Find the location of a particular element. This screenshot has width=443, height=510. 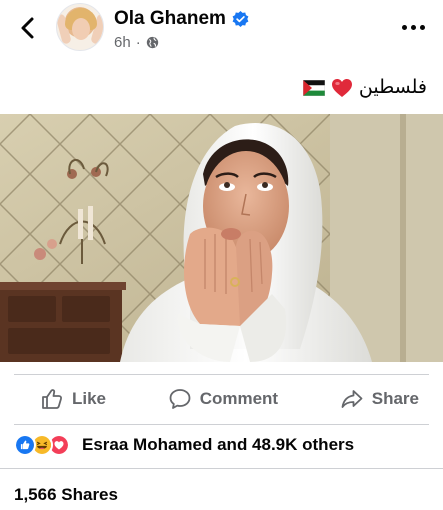

post-header: Ola Ghanem 6h · is located at coordinates (221, 30).